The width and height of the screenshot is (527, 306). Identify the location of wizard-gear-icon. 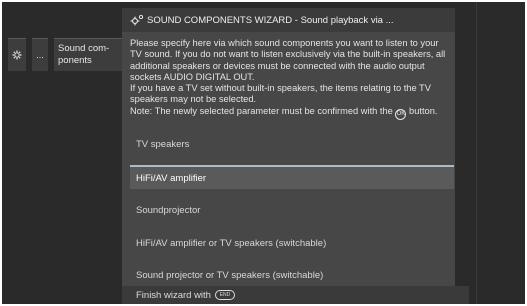
(137, 20).